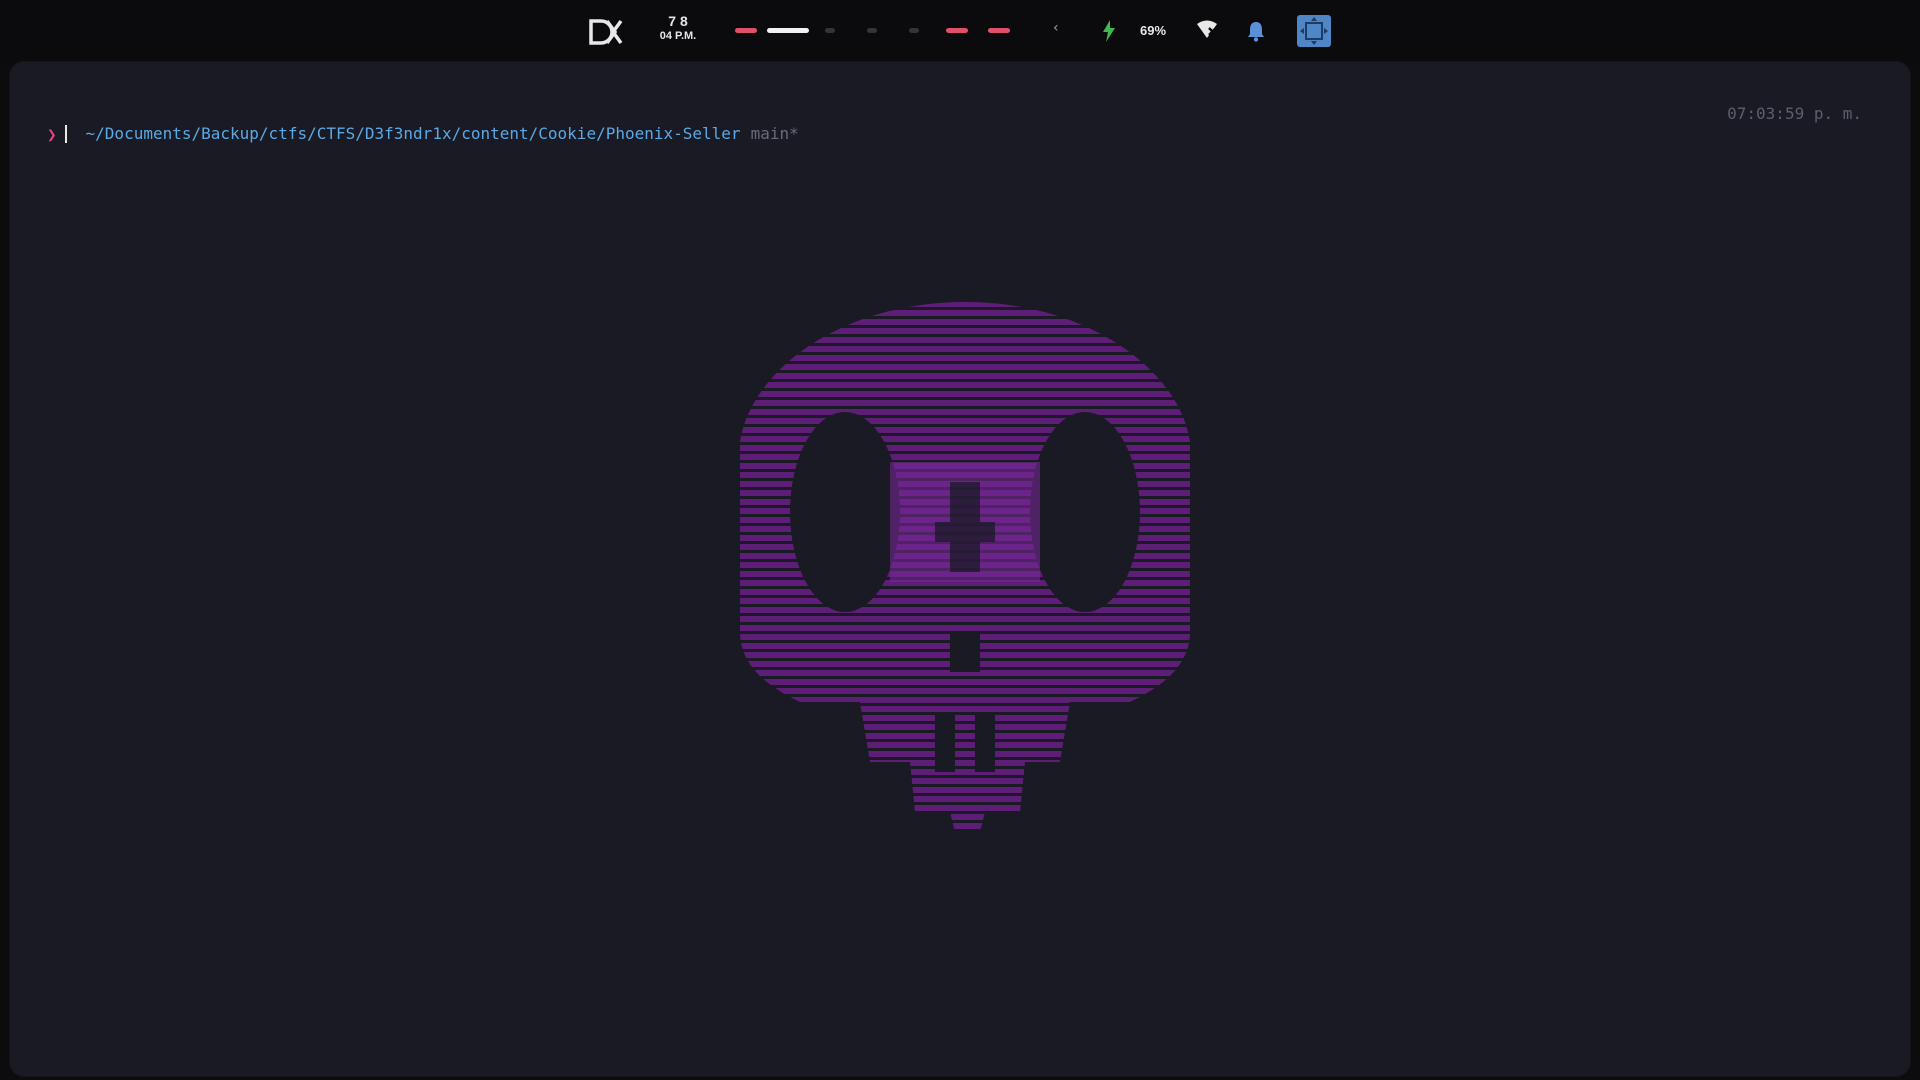 This screenshot has width=1920, height=1080. Describe the element at coordinates (606, 32) in the screenshot. I see `dk-logo-icon` at that location.